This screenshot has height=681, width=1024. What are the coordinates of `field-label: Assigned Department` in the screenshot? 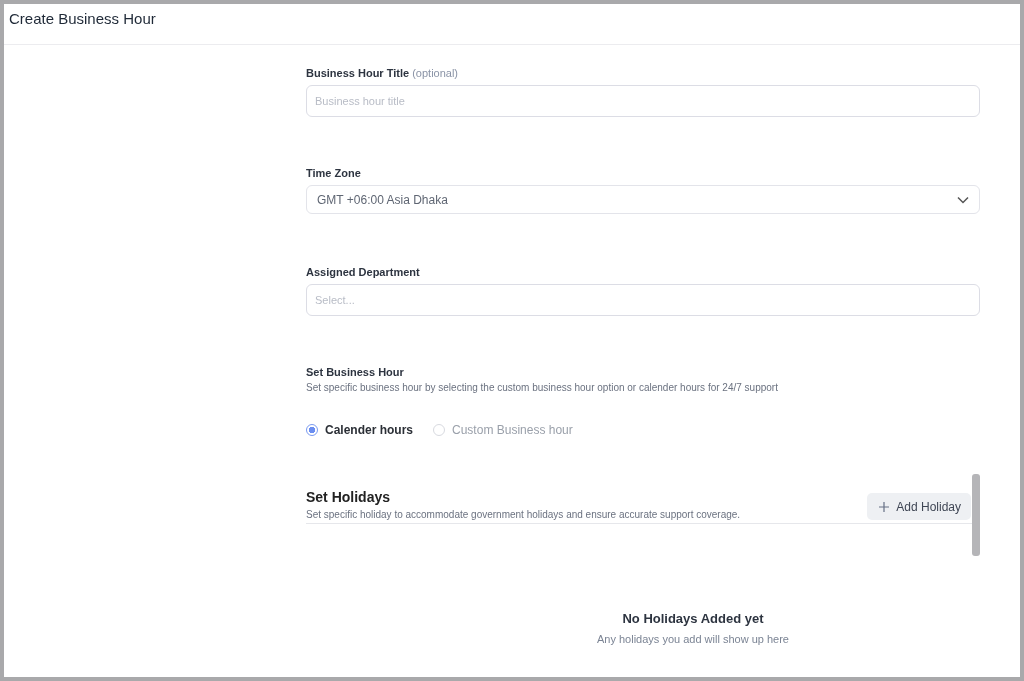 It's located at (363, 272).